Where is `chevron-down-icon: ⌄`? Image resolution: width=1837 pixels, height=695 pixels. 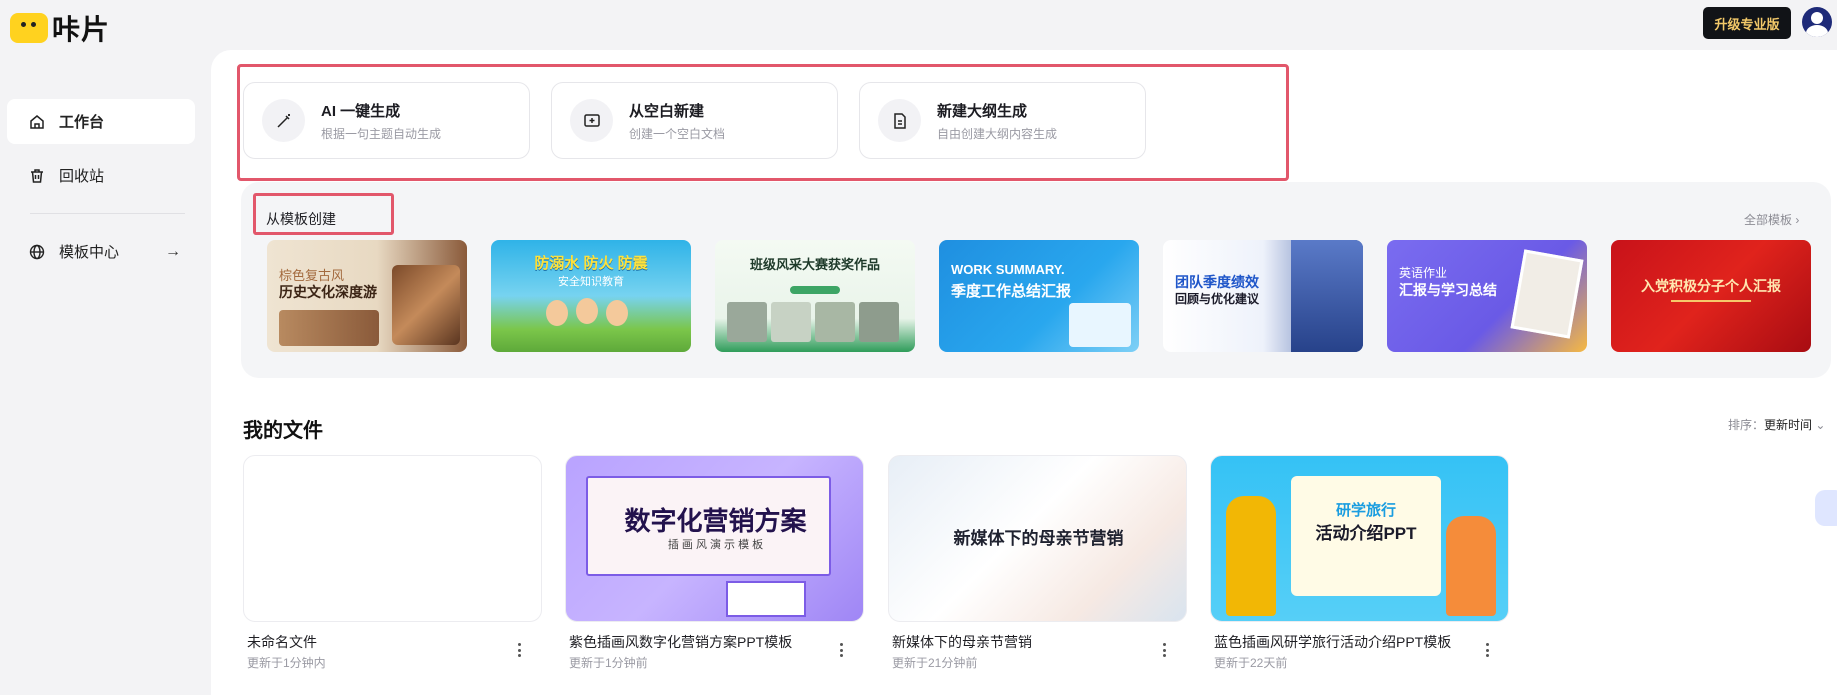
chevron-down-icon: ⌄ is located at coordinates (1820, 425).